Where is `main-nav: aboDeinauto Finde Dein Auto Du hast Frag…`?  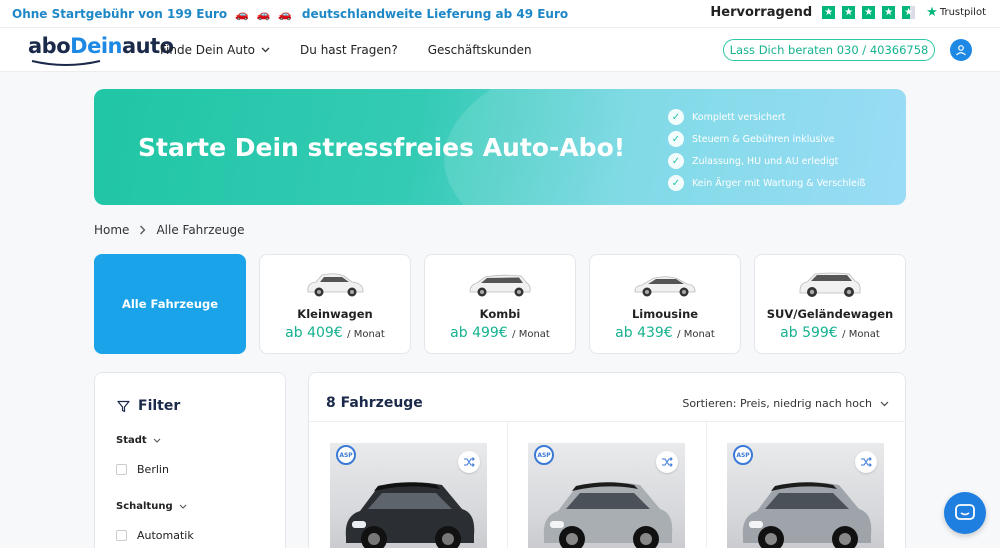 main-nav: aboDeinauto Finde Dein Auto Du hast Frag… is located at coordinates (500, 50).